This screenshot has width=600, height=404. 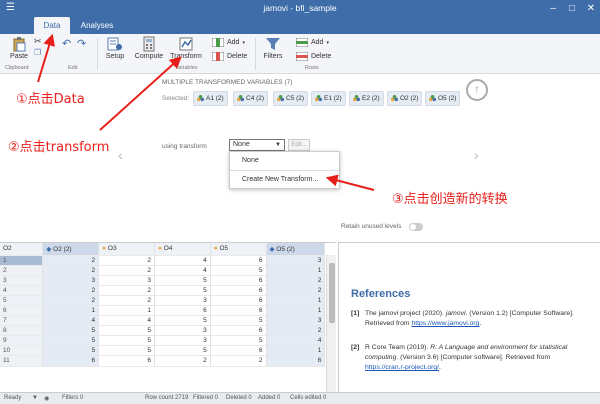 What do you see at coordinates (71, 249) in the screenshot?
I see `column-header: ◆ O2 (2)` at bounding box center [71, 249].